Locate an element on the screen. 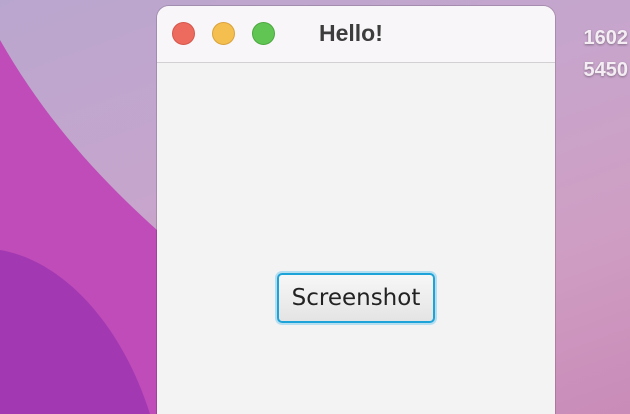 This screenshot has height=414, width=630. desktop-text: 1602 is located at coordinates (606, 38).